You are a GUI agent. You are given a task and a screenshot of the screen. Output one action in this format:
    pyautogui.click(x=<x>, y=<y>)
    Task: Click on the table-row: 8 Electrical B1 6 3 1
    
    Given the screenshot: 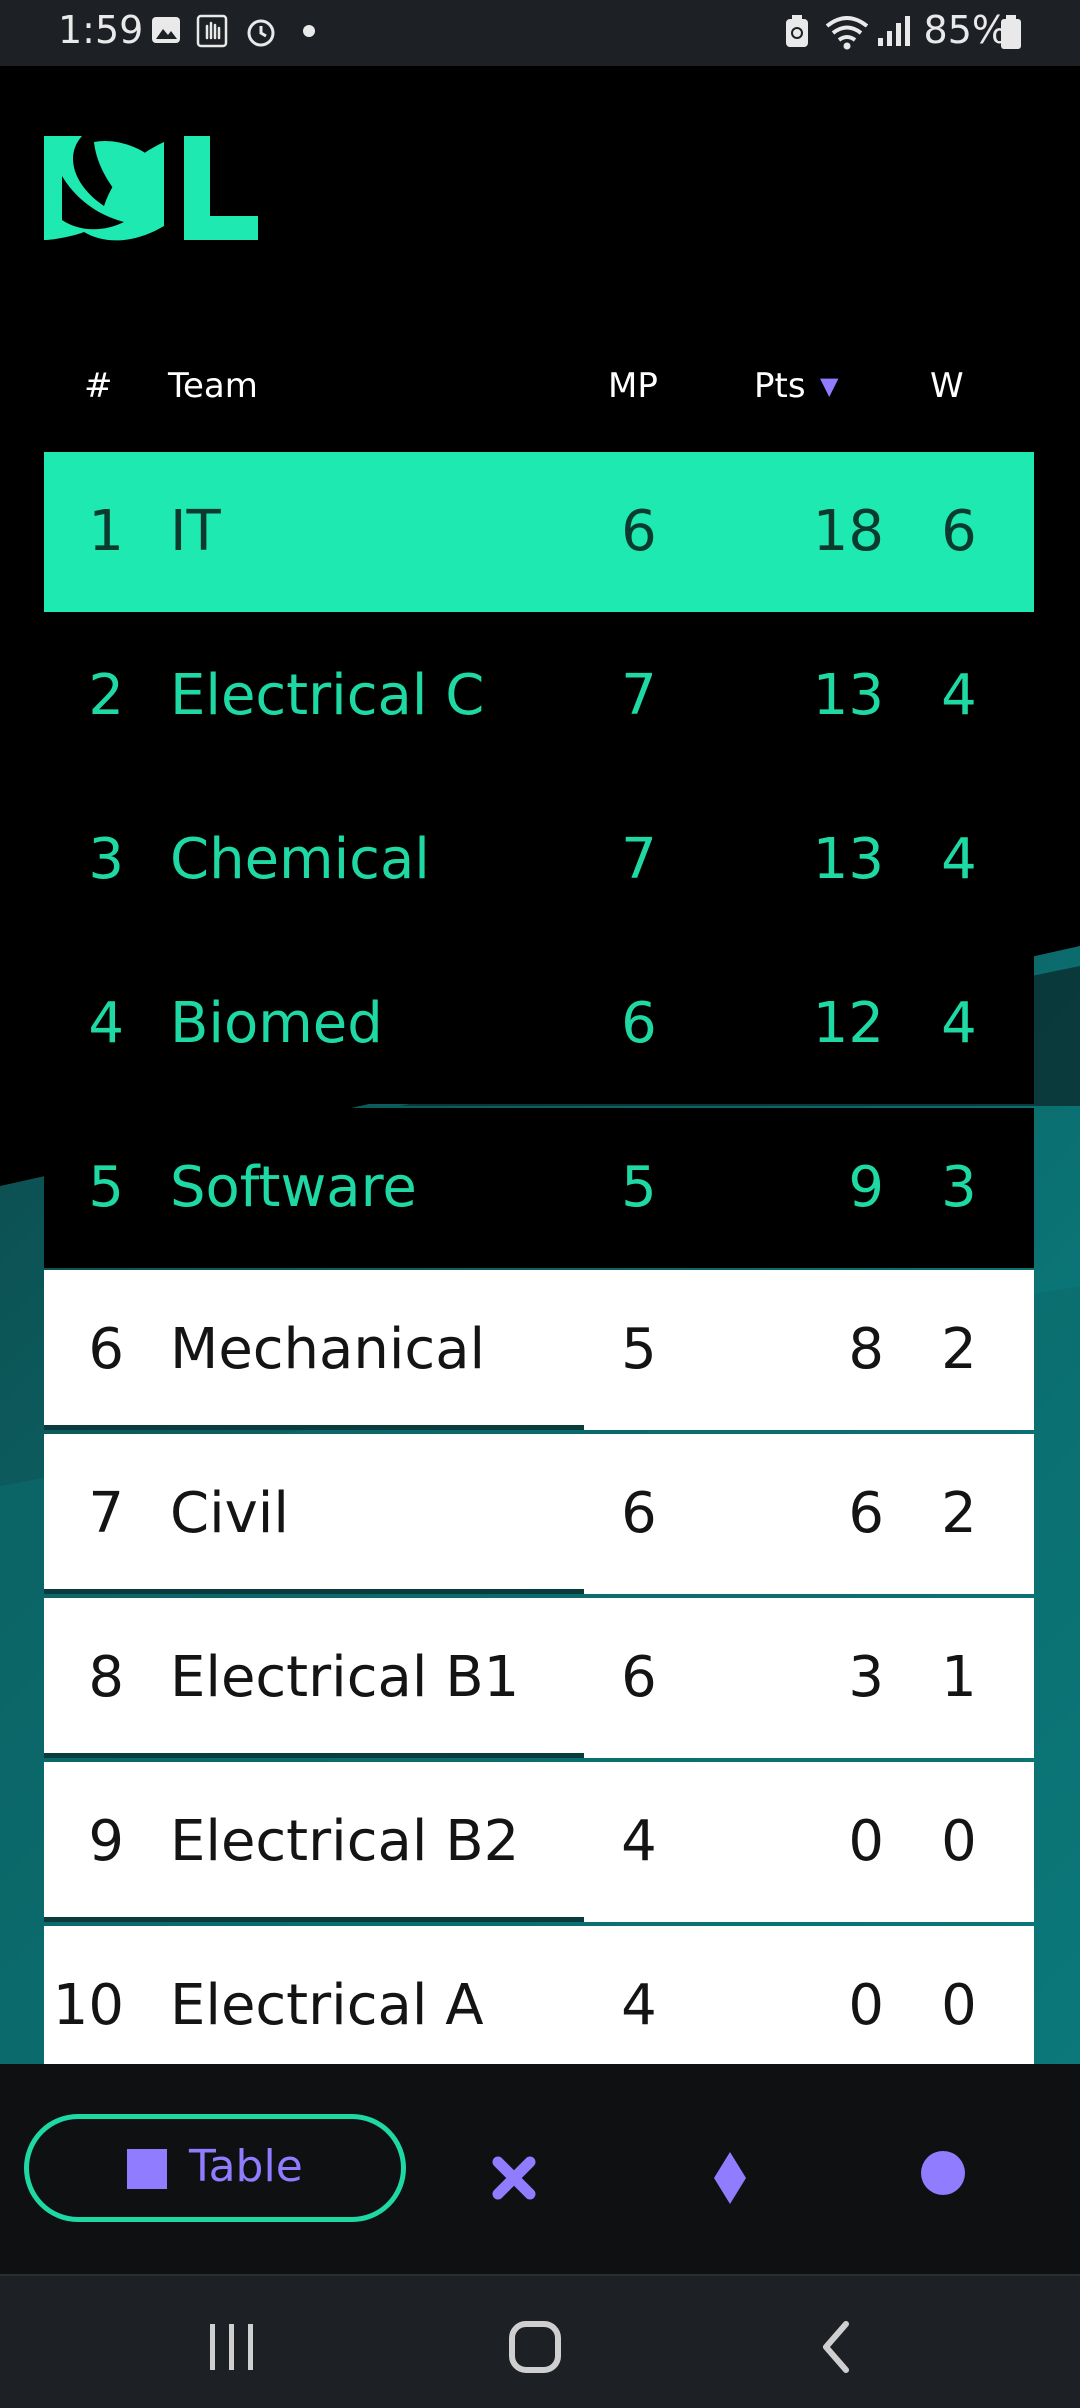 What is the action you would take?
    pyautogui.click(x=539, y=1678)
    